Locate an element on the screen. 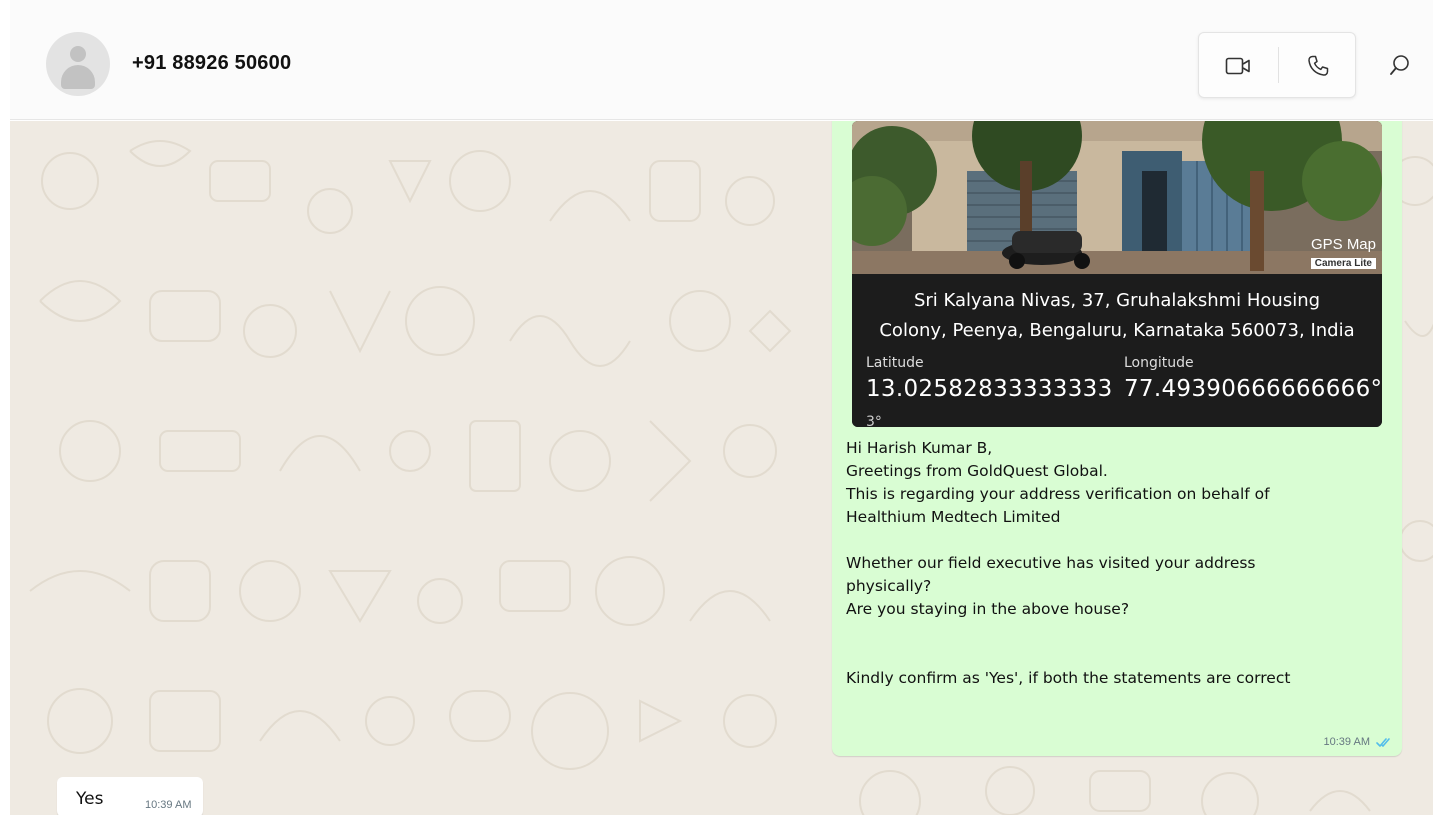  call-group-divider is located at coordinates (1278, 65).